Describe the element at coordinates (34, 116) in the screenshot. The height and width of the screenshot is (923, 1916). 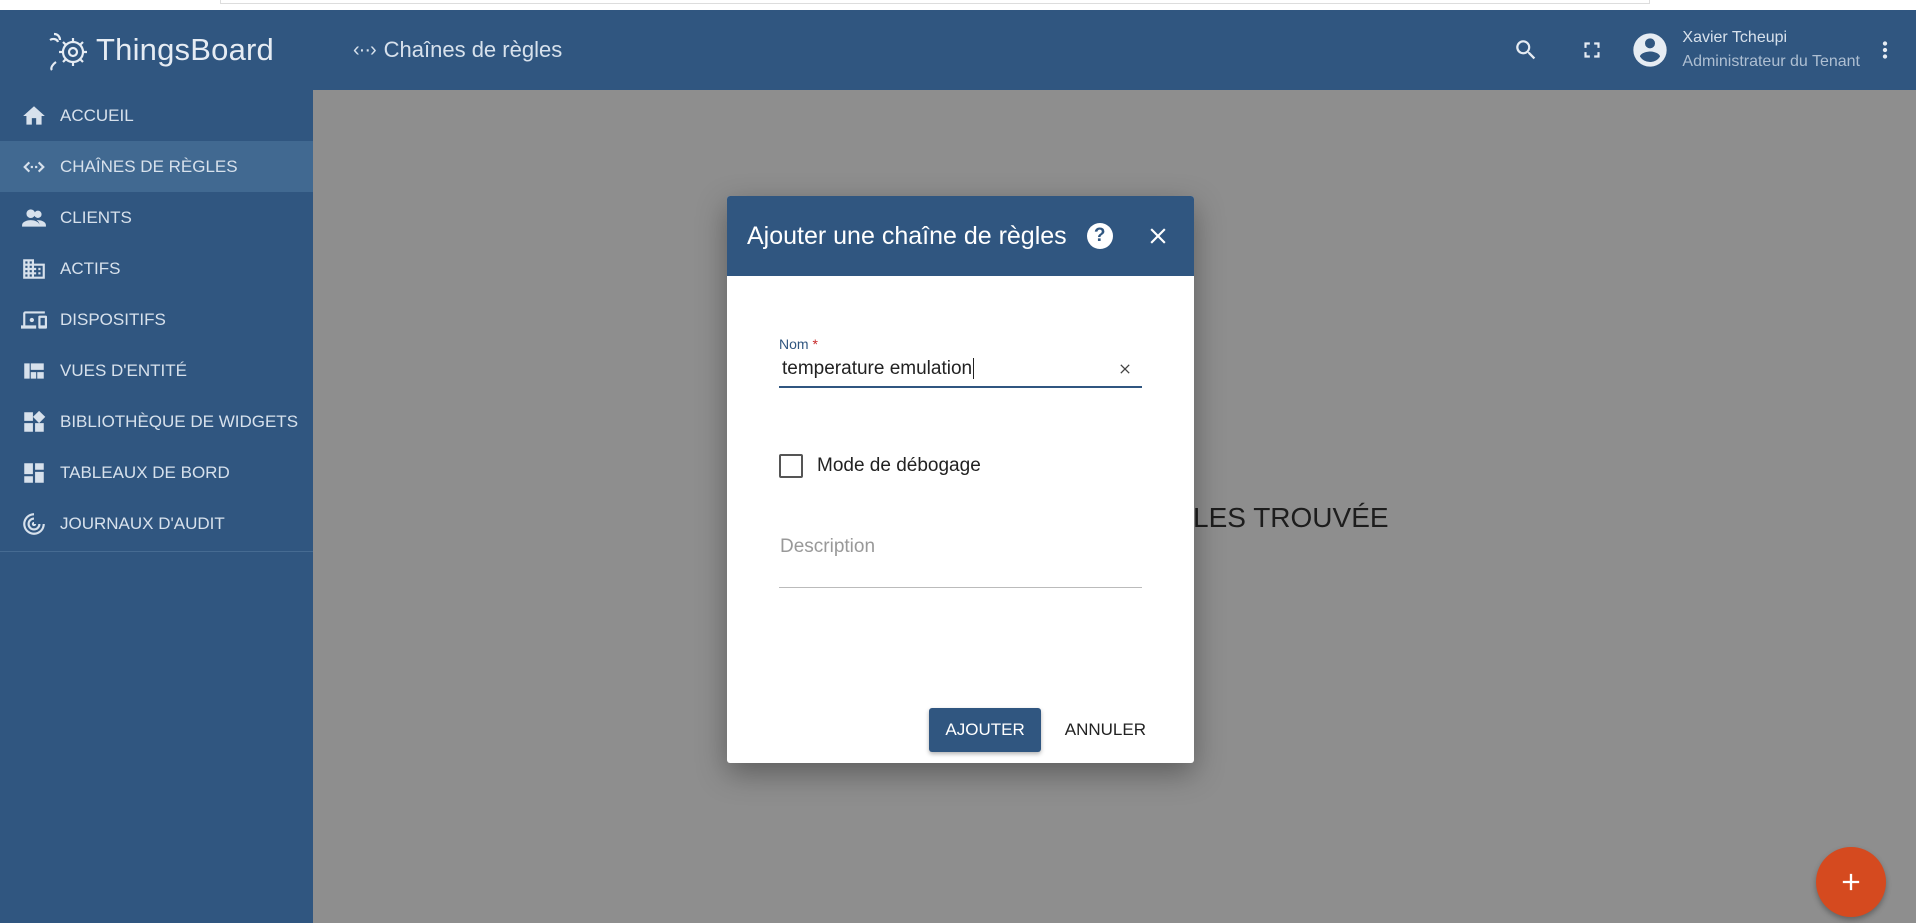
I see `home-icon` at that location.